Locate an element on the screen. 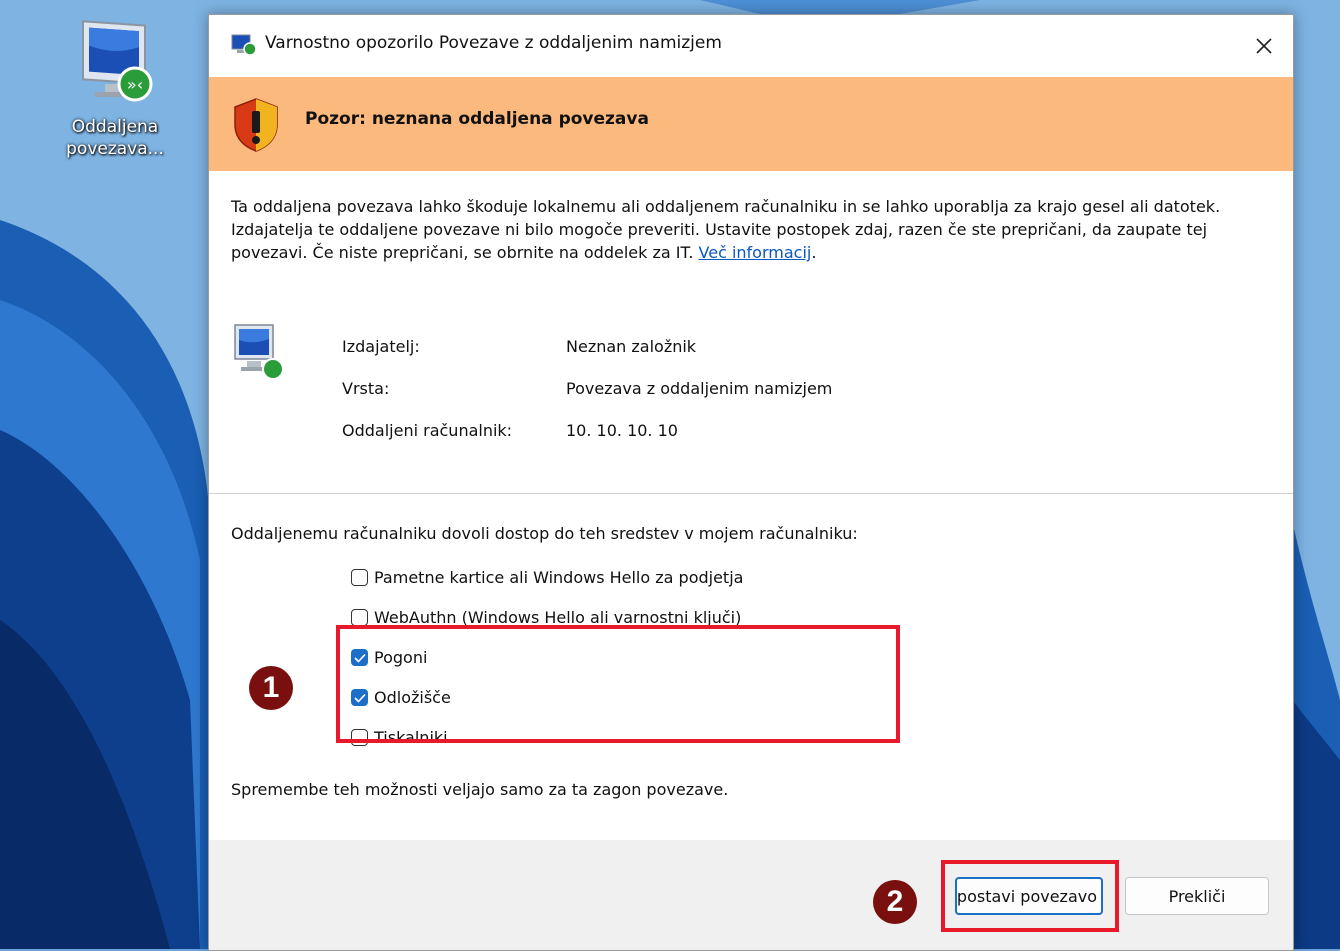 This screenshot has height=951, width=1340. checkbox-smart-cards is located at coordinates (359, 577).